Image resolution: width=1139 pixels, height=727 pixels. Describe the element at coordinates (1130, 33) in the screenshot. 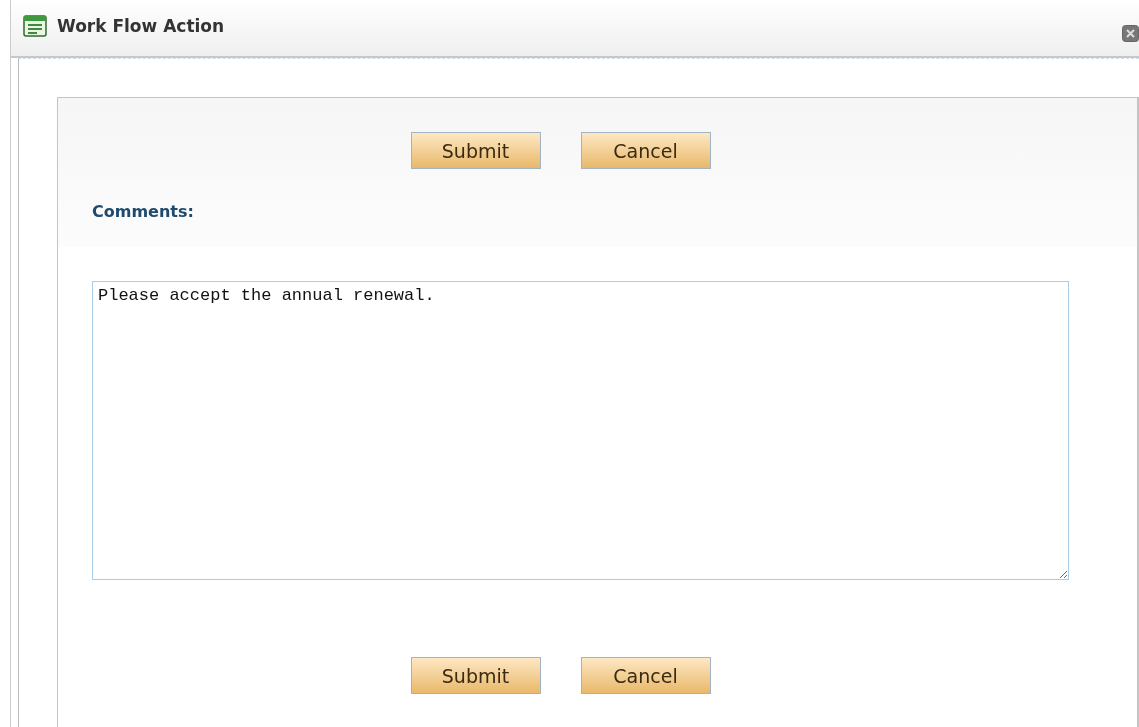

I see `close-icon` at that location.